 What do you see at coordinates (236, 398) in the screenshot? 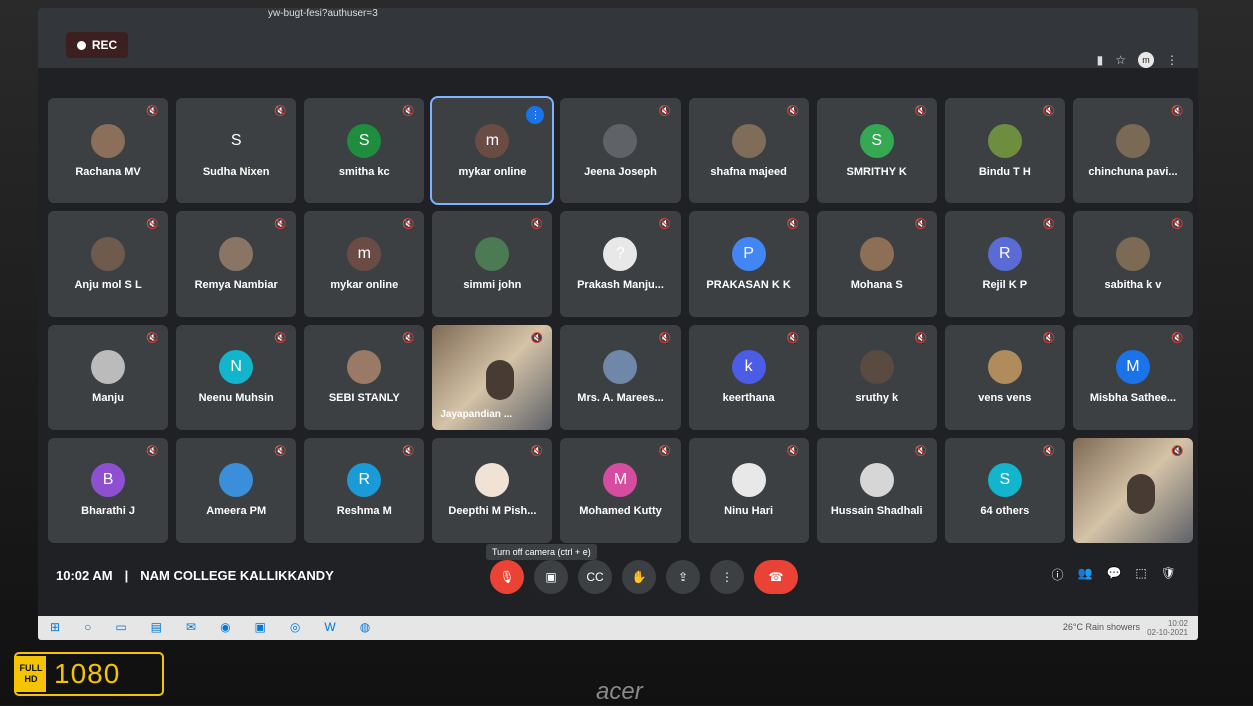
I see `participant-name: Neenu Muhsin` at bounding box center [236, 398].